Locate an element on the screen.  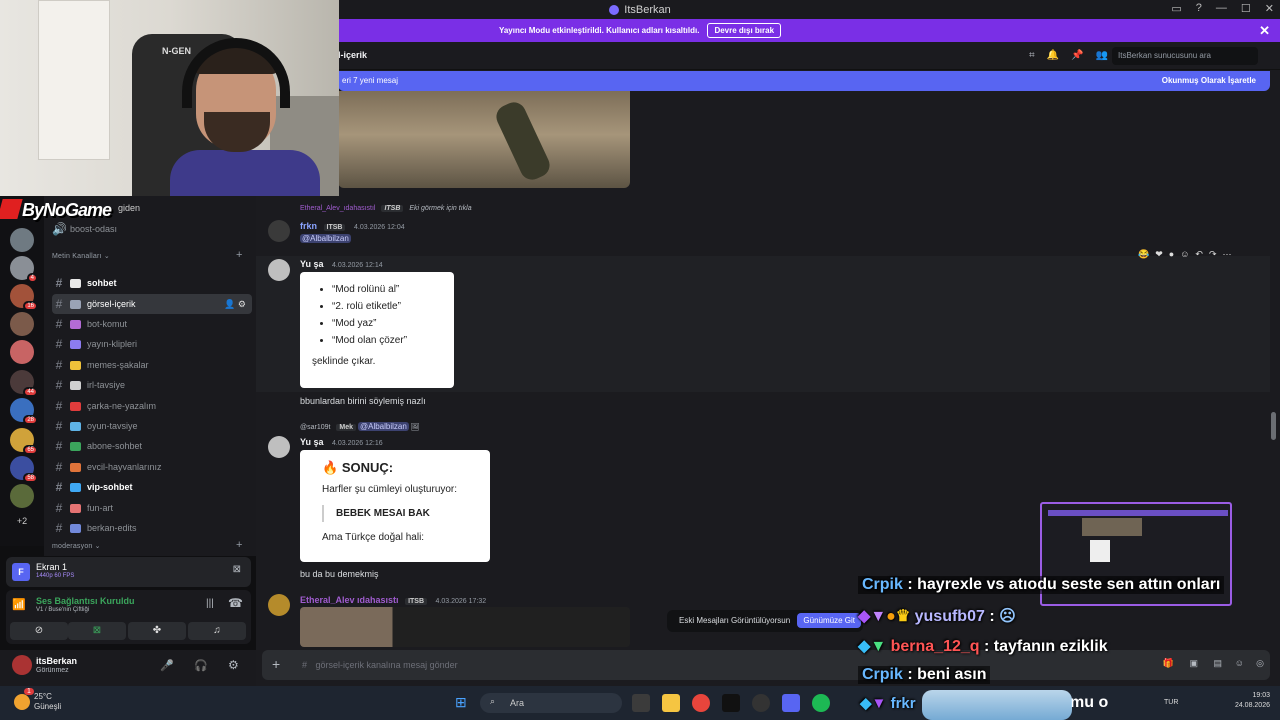
taskbar-search: ⌕ Ara is located at coordinates (551, 703).